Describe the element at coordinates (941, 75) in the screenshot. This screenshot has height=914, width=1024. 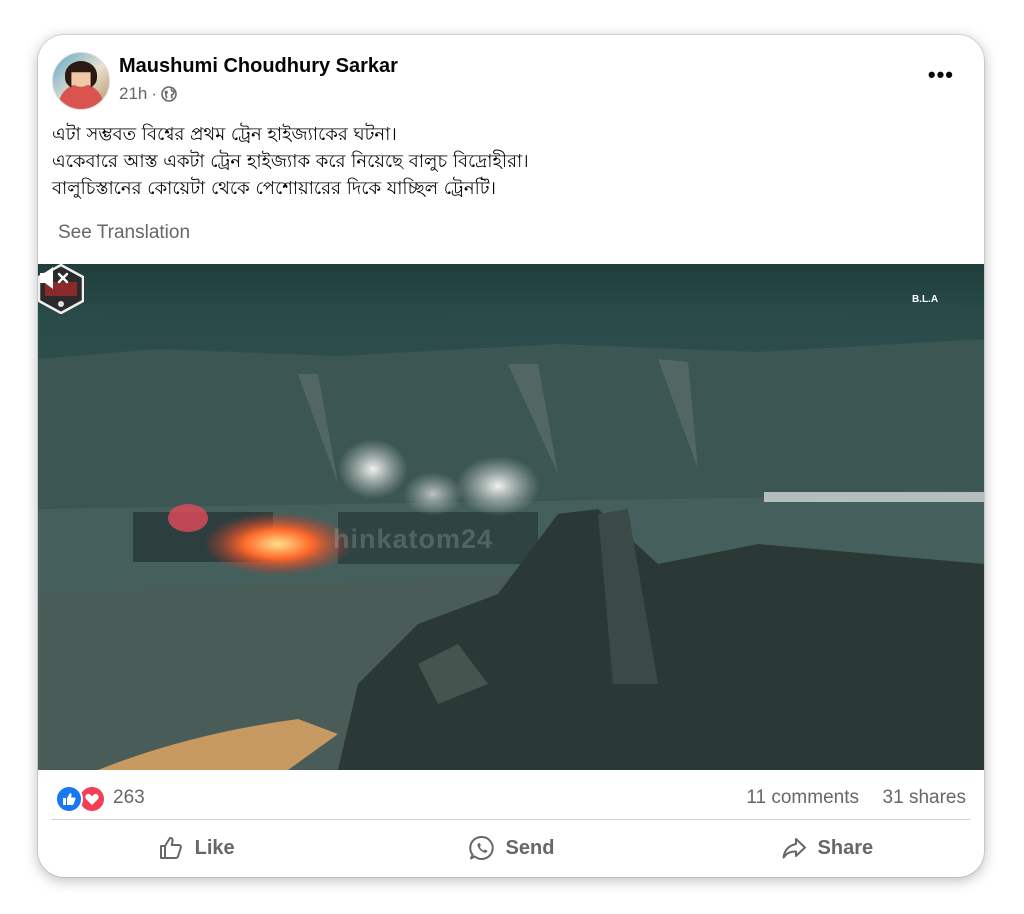
I see `more-options-icon: •••` at that location.